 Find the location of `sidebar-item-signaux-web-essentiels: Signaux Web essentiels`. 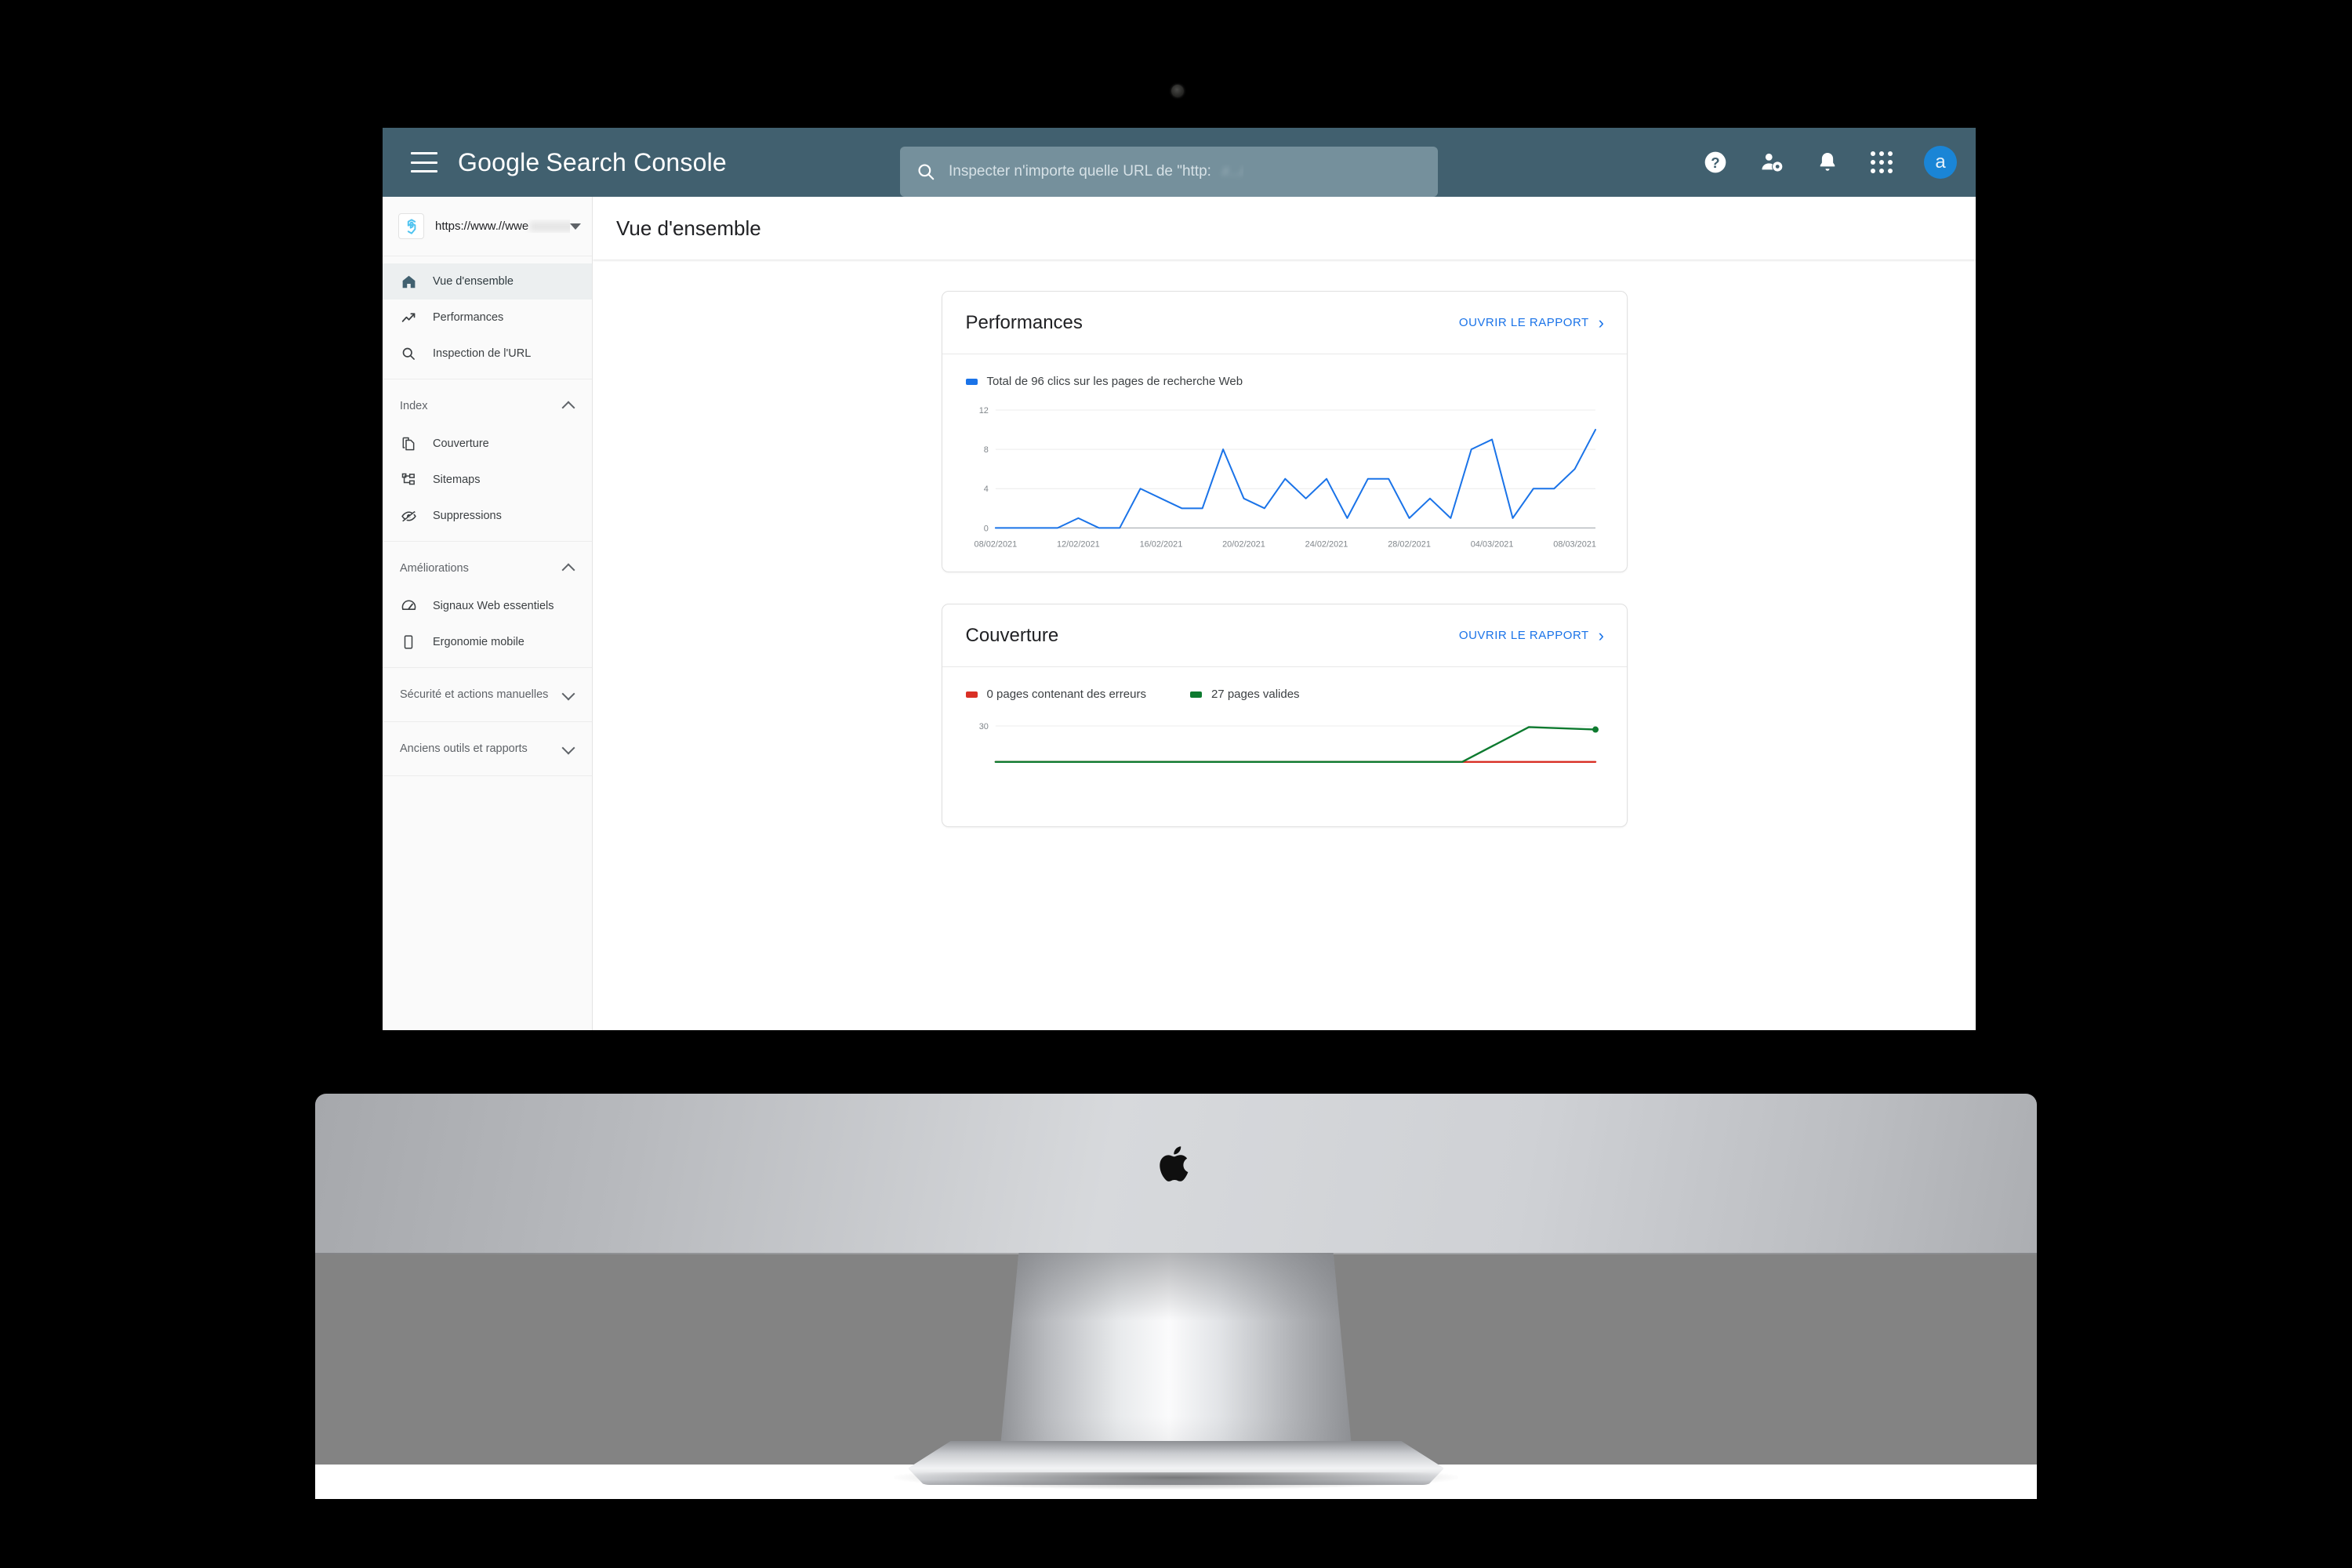

sidebar-item-signaux-web-essentiels: Signaux Web essentiels is located at coordinates (487, 606).